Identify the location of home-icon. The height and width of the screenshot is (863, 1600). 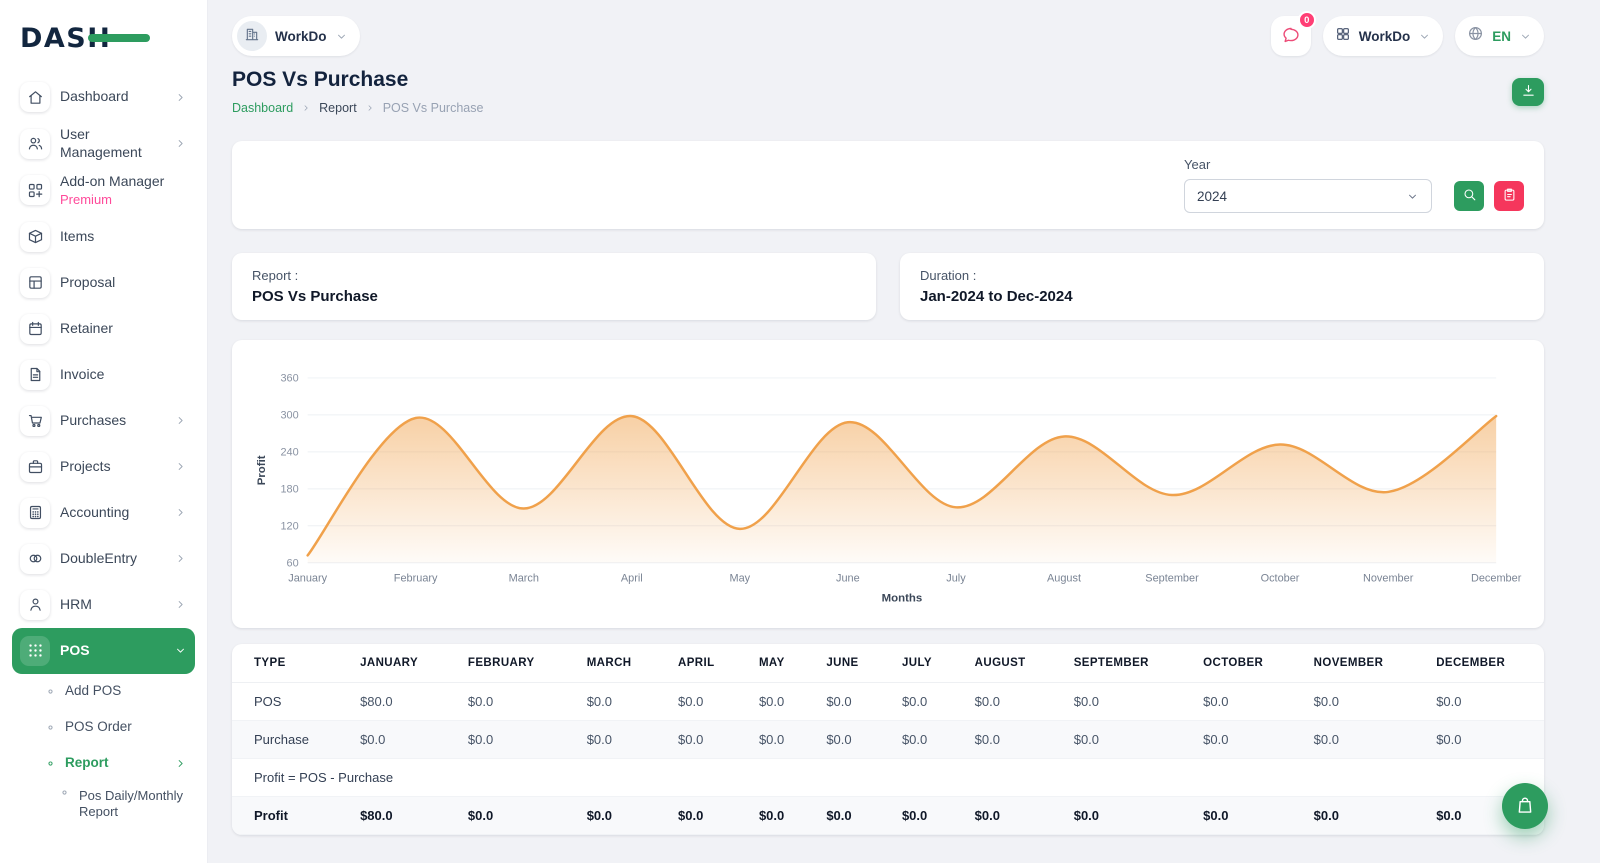
(35, 97).